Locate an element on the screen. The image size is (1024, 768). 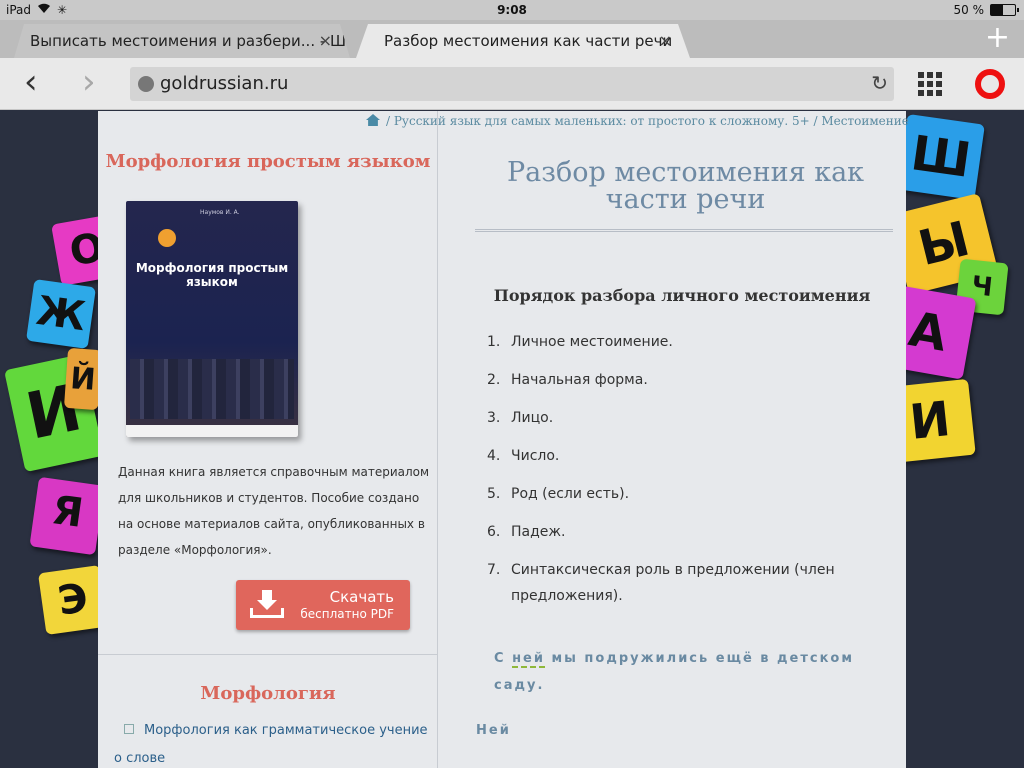
reload-button: ↻ is located at coordinates (879, 83).